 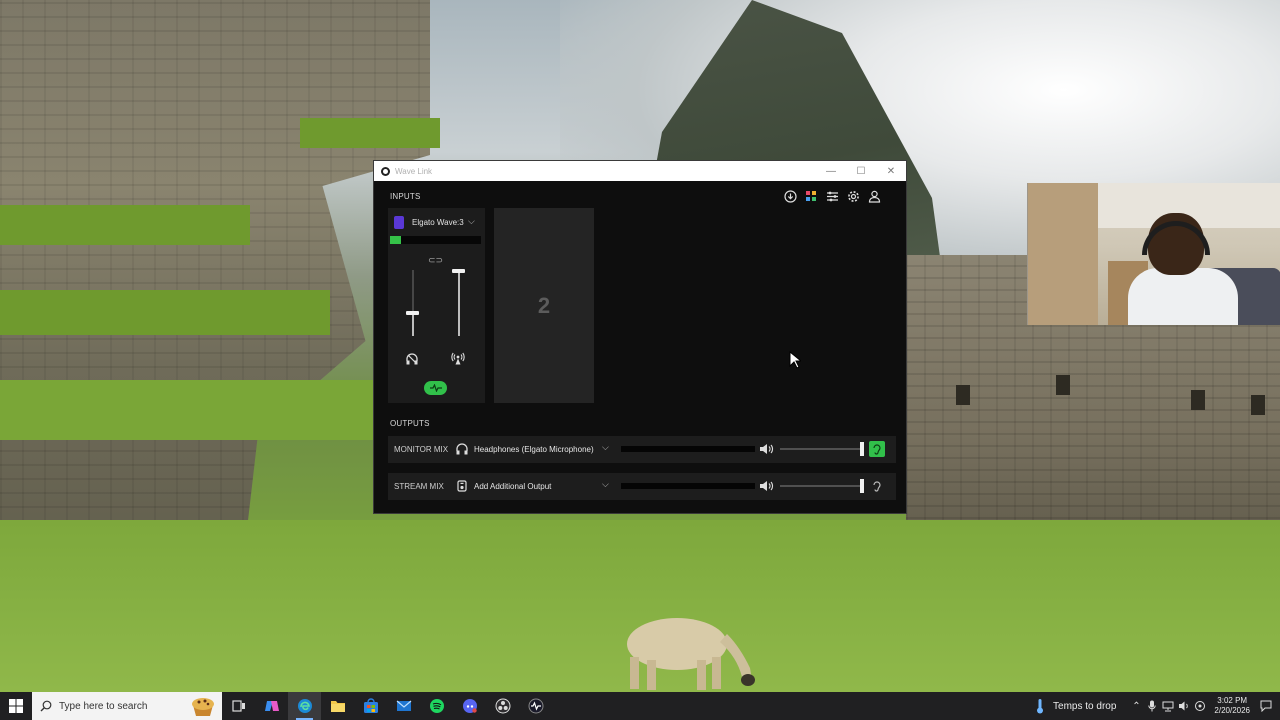 What do you see at coordinates (436, 305) in the screenshot?
I see `input-channel-wave3: Elgato Wave:3 ⌵ ⊂⊃` at bounding box center [436, 305].